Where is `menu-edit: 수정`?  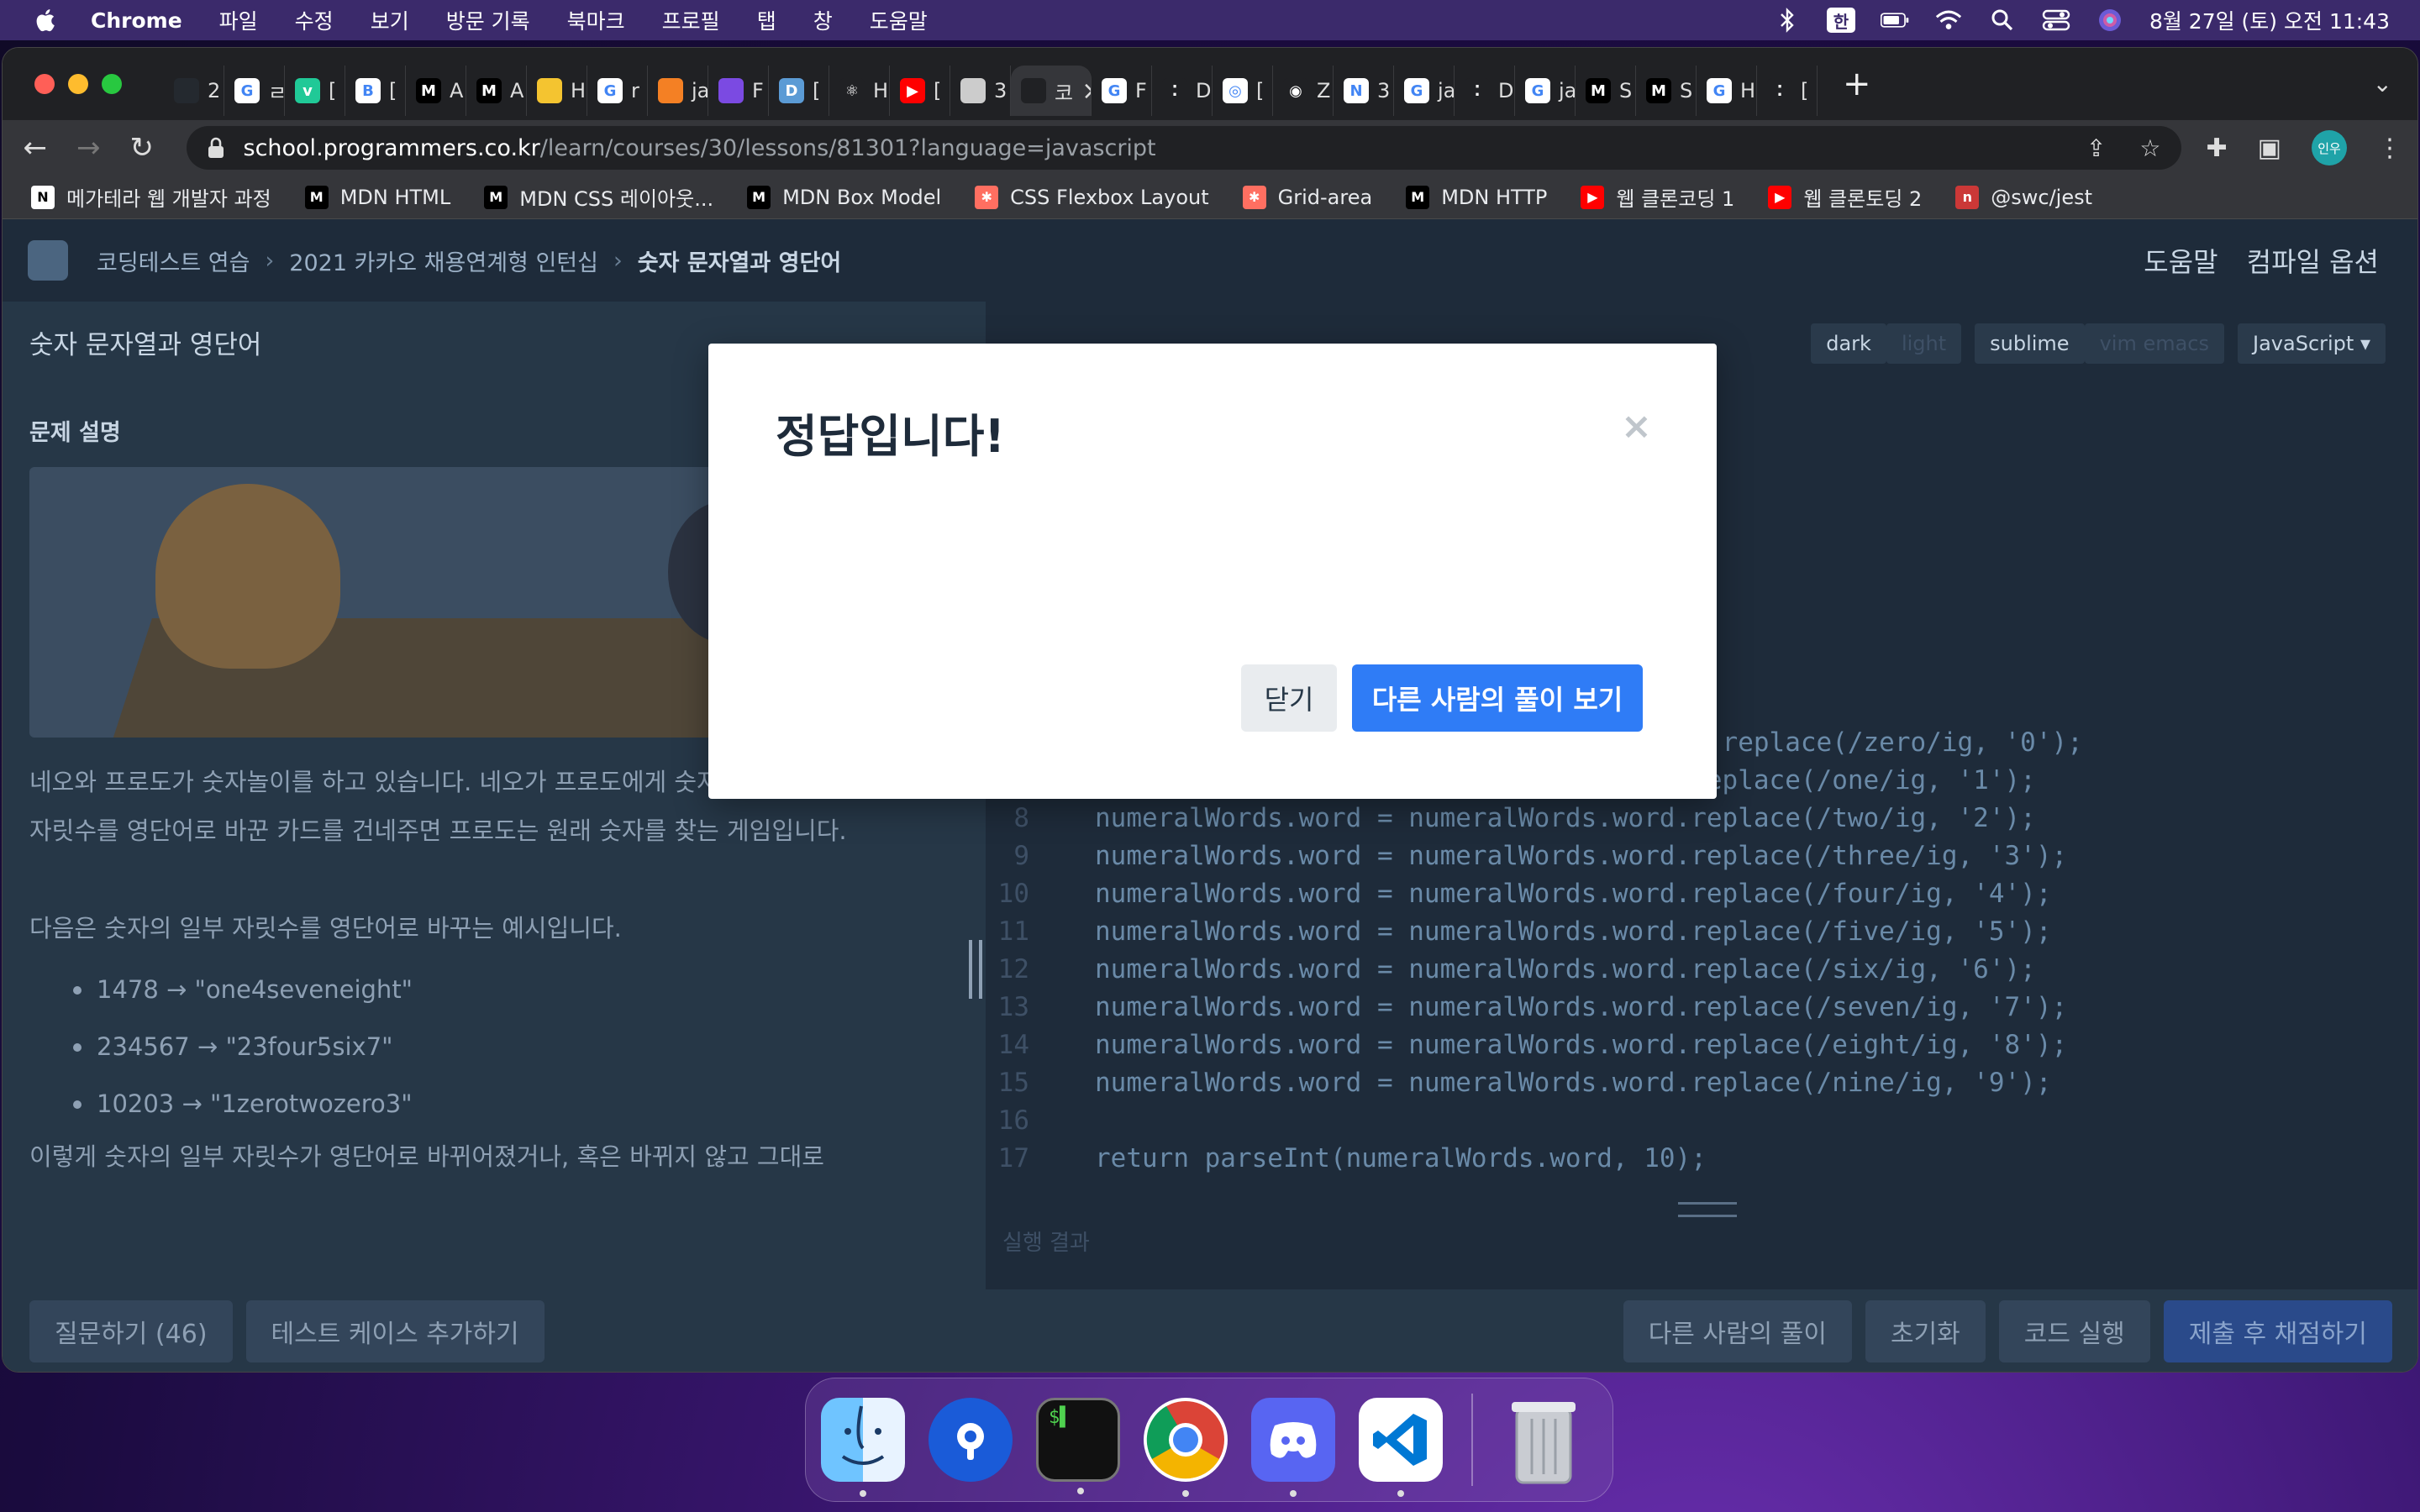 menu-edit: 수정 is located at coordinates (314, 20).